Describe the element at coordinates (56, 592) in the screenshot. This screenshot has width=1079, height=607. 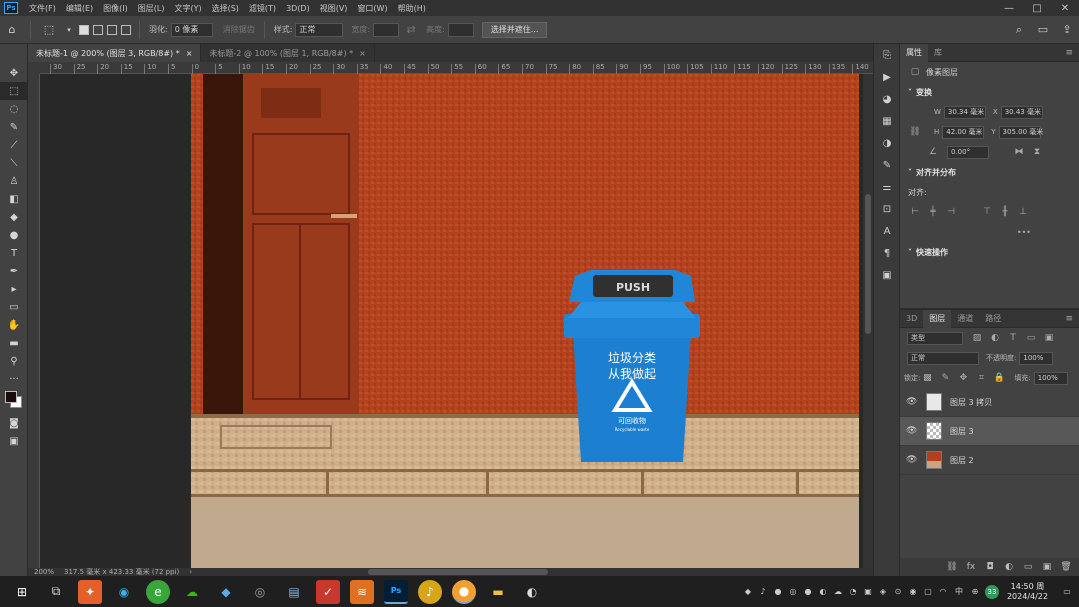
I see `task-view-icon: ⧉` at that location.